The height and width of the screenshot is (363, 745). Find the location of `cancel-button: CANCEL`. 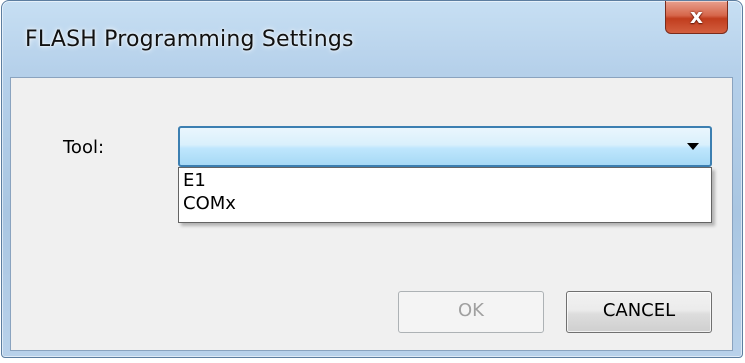

cancel-button: CANCEL is located at coordinates (639, 312).